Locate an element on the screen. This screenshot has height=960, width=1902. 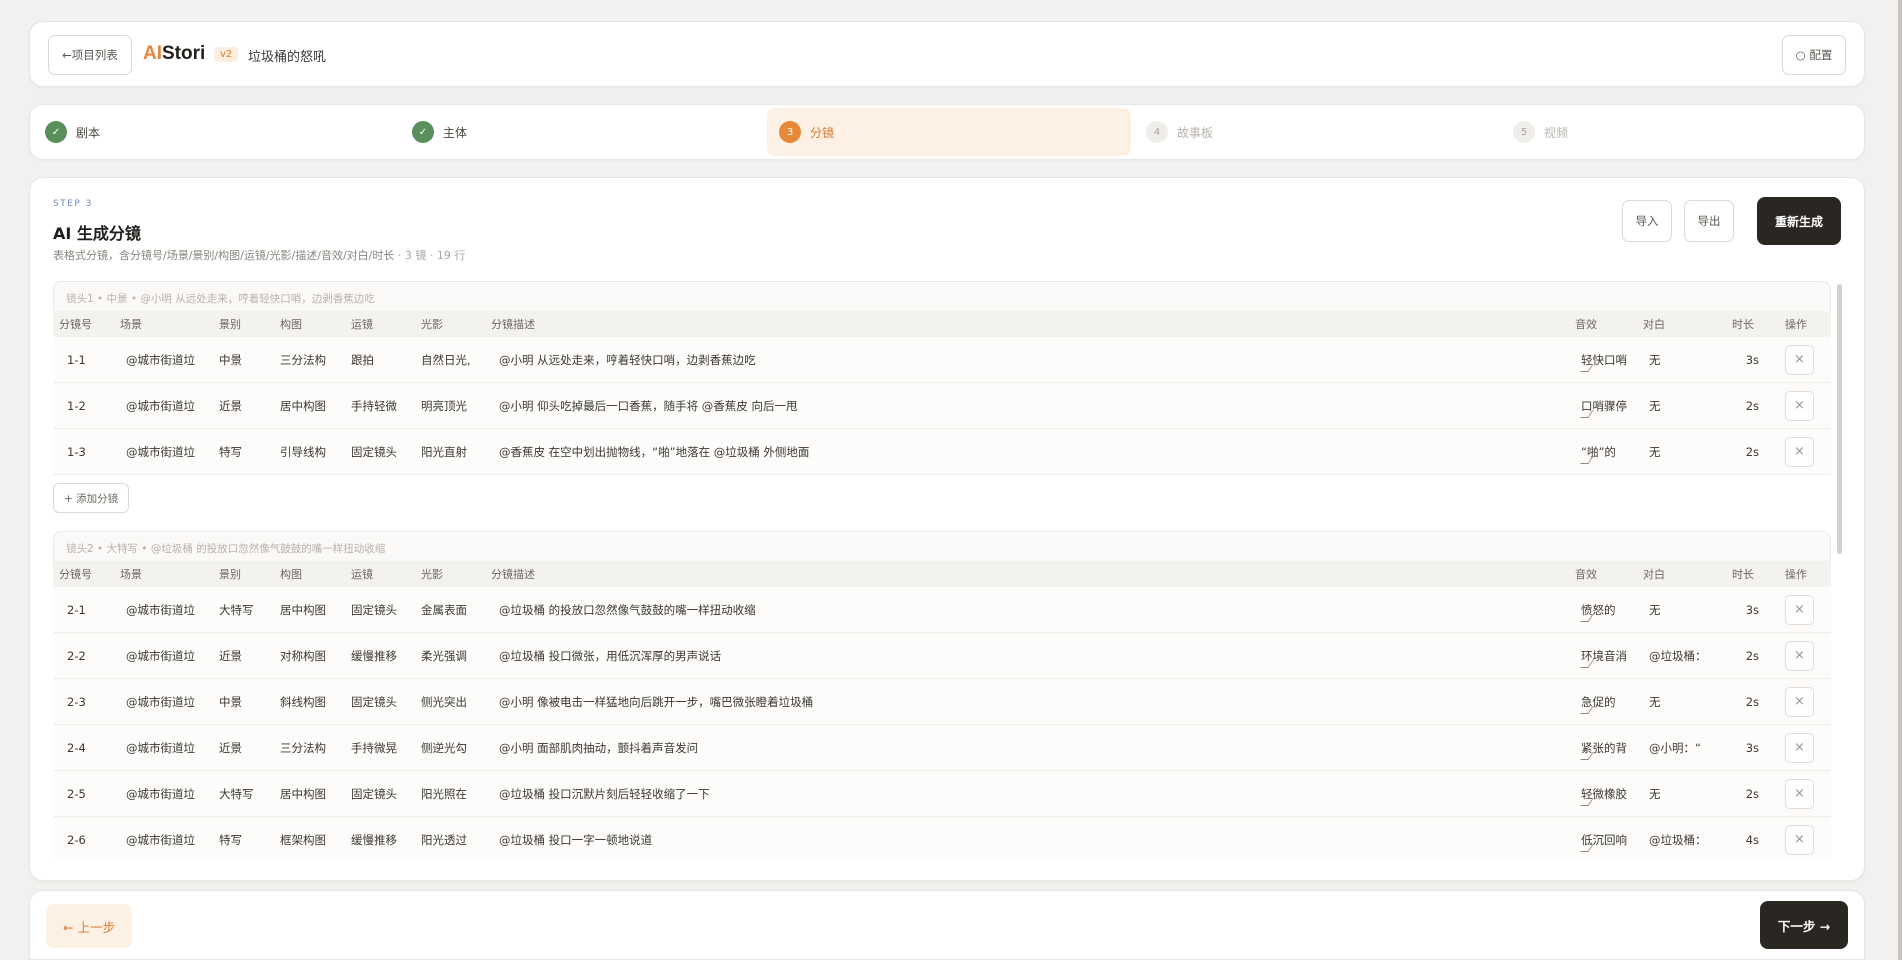
cell-description: @垃圾桶 投口微张，用低沉浑厚的男声说话 is located at coordinates (1027, 656).